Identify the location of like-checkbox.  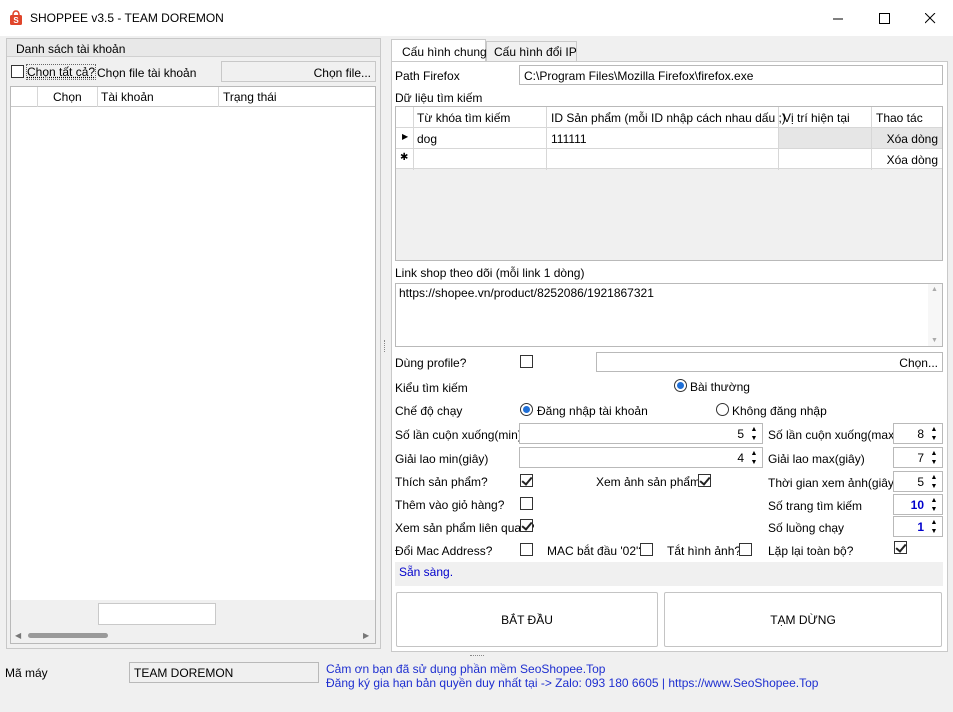
(526, 480).